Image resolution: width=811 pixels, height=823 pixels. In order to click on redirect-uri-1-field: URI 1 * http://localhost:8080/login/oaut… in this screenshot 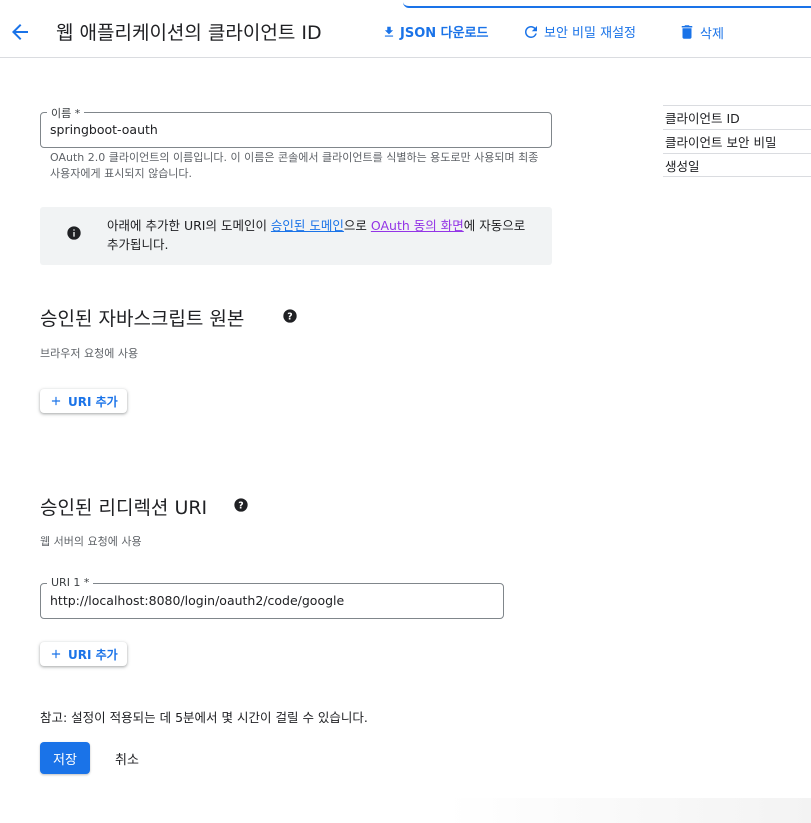, I will do `click(272, 597)`.